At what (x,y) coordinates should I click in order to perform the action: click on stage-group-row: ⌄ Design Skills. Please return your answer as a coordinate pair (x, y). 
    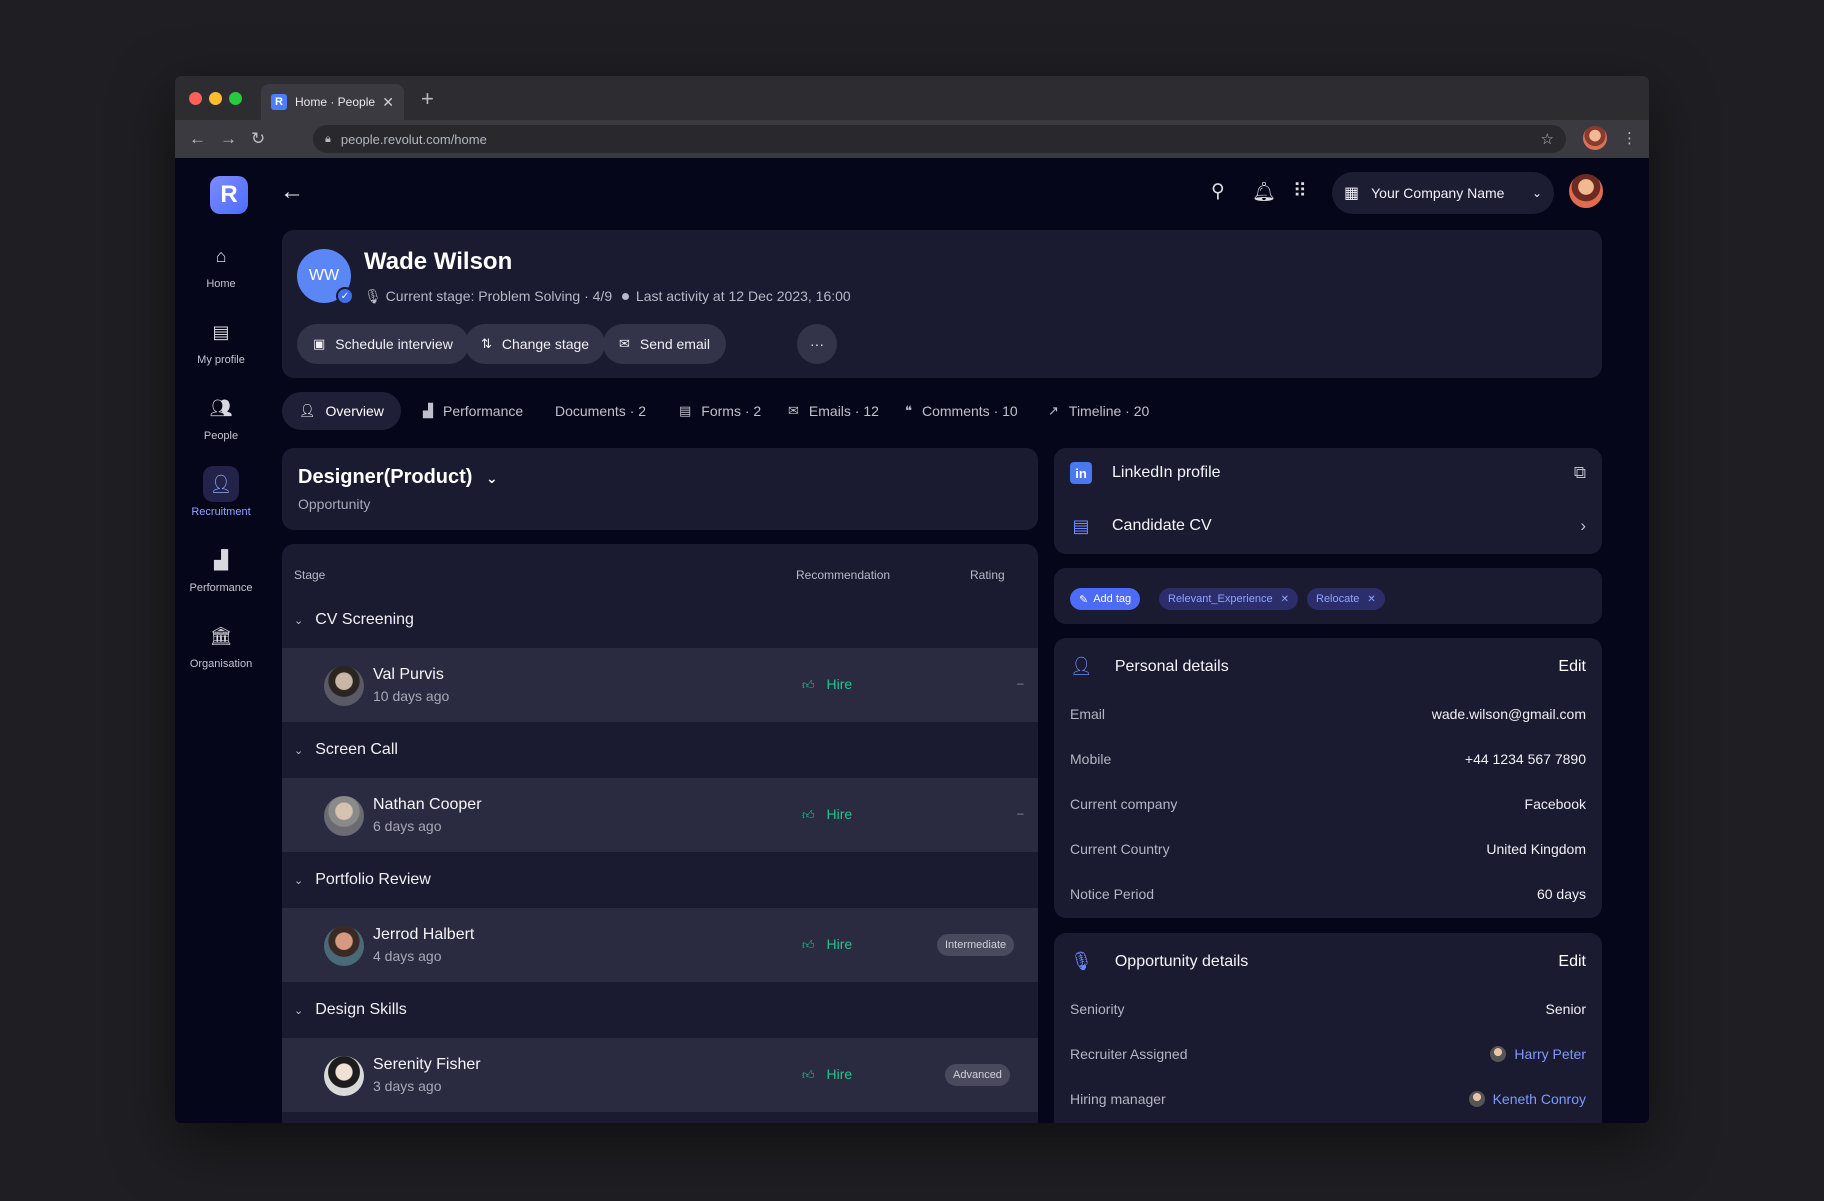
    Looking at the image, I should click on (660, 1010).